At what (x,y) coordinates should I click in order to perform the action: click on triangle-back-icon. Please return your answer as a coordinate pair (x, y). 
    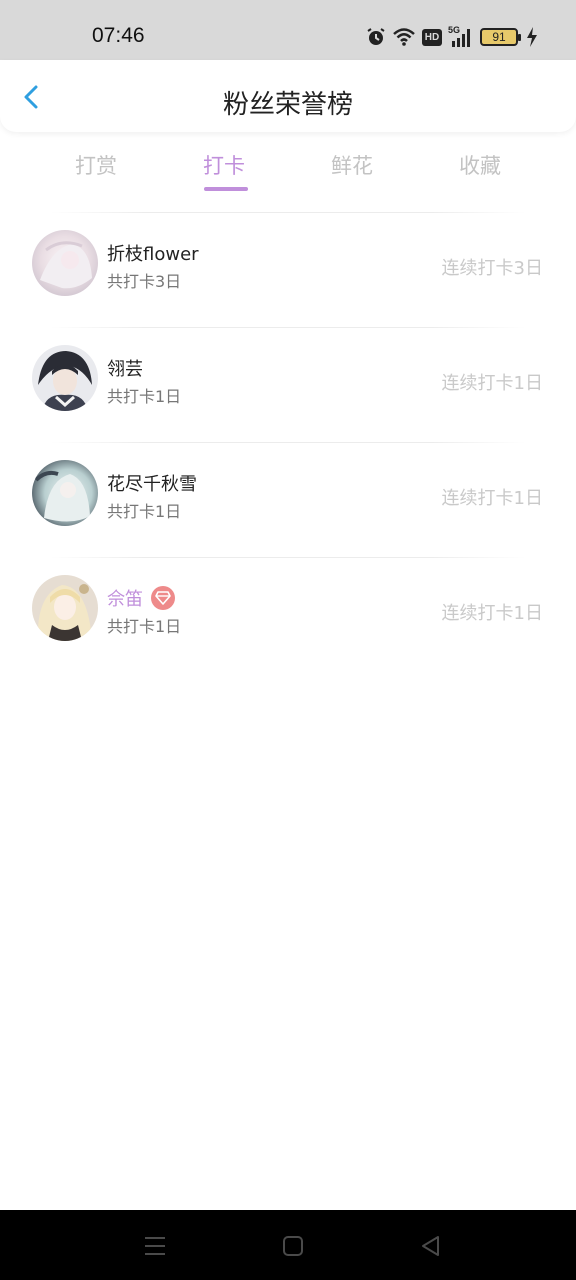
    Looking at the image, I should click on (430, 1246).